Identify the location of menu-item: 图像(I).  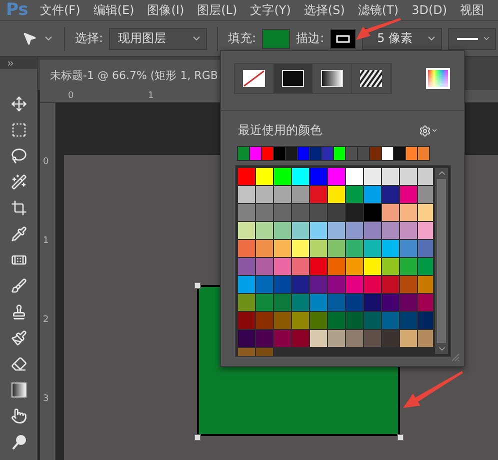
(165, 10).